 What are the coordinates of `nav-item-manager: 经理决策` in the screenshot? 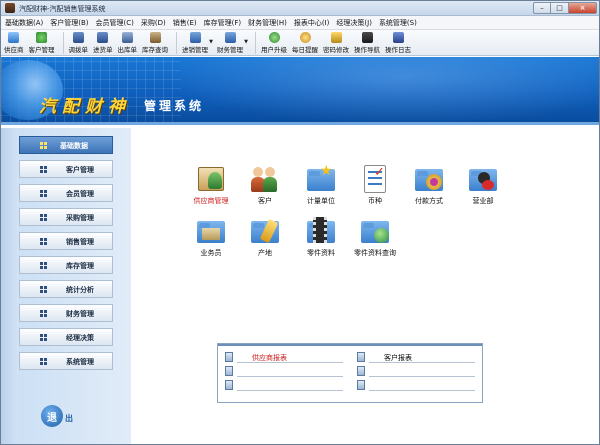 It's located at (66, 337).